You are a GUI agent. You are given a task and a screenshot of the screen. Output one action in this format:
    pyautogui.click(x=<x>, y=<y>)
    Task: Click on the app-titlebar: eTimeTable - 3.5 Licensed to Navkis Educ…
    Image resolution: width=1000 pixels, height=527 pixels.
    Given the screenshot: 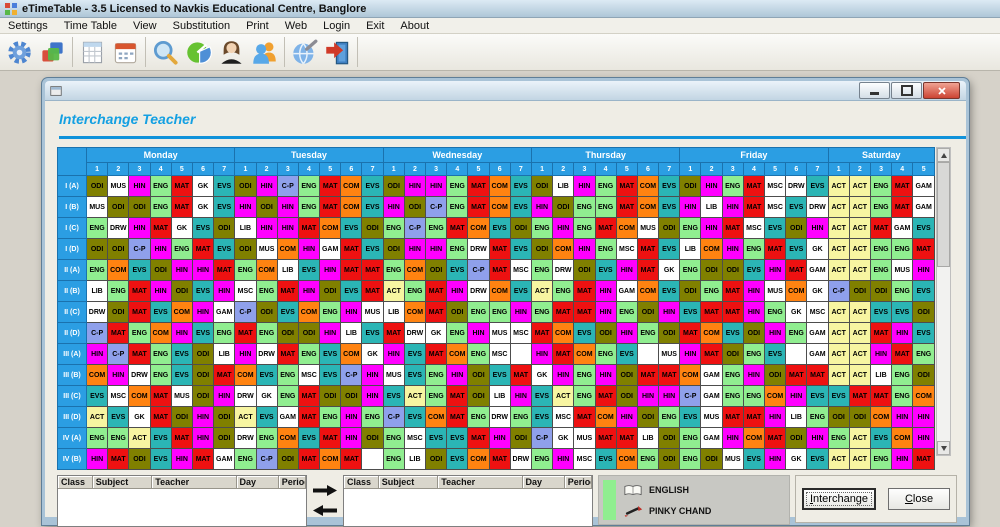 What is the action you would take?
    pyautogui.click(x=500, y=9)
    